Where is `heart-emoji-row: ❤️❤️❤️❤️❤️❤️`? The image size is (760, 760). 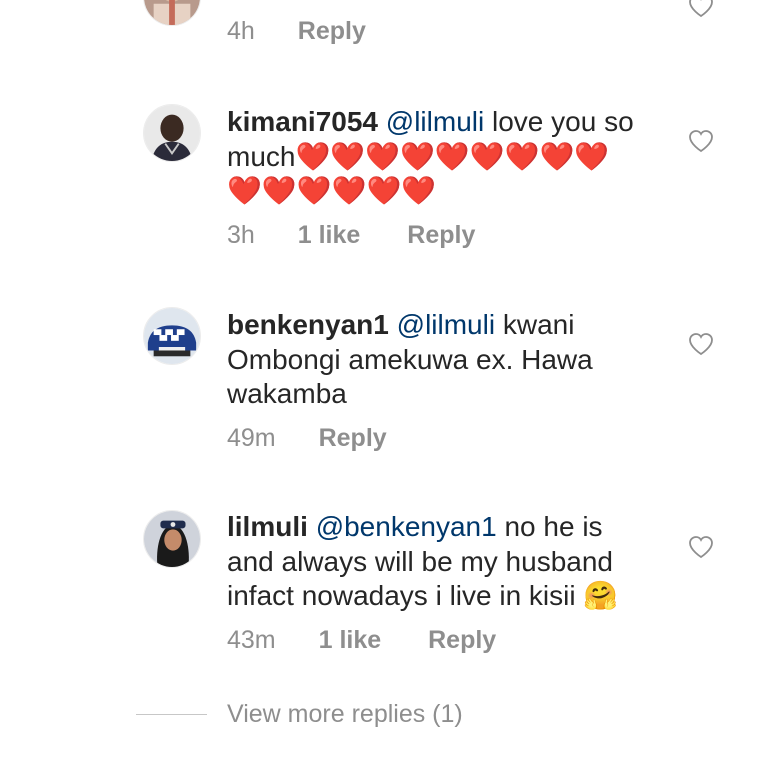 heart-emoji-row: ❤️❤️❤️❤️❤️❤️ is located at coordinates (332, 190).